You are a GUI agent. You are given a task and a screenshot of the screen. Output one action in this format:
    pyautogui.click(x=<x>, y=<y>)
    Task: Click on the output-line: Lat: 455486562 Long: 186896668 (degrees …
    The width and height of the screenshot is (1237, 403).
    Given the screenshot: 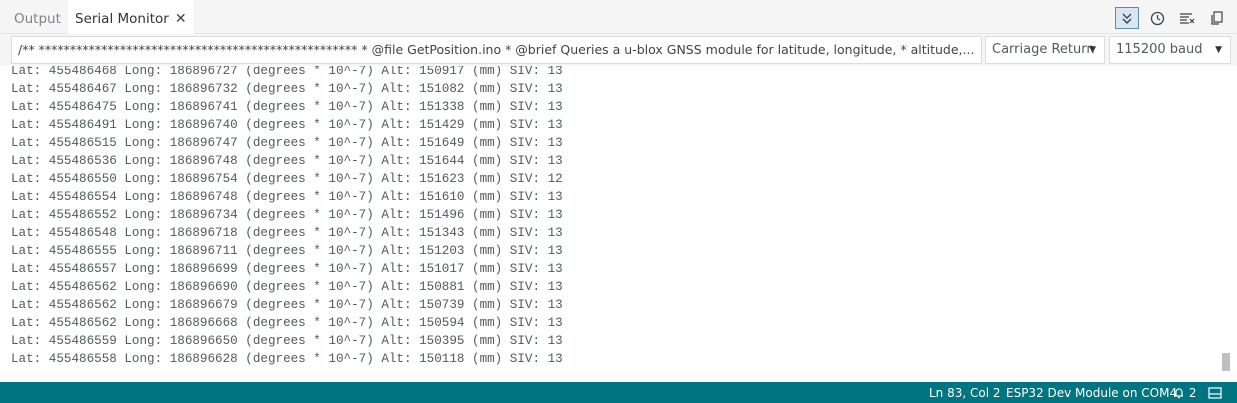 What is the action you would take?
    pyautogui.click(x=287, y=323)
    